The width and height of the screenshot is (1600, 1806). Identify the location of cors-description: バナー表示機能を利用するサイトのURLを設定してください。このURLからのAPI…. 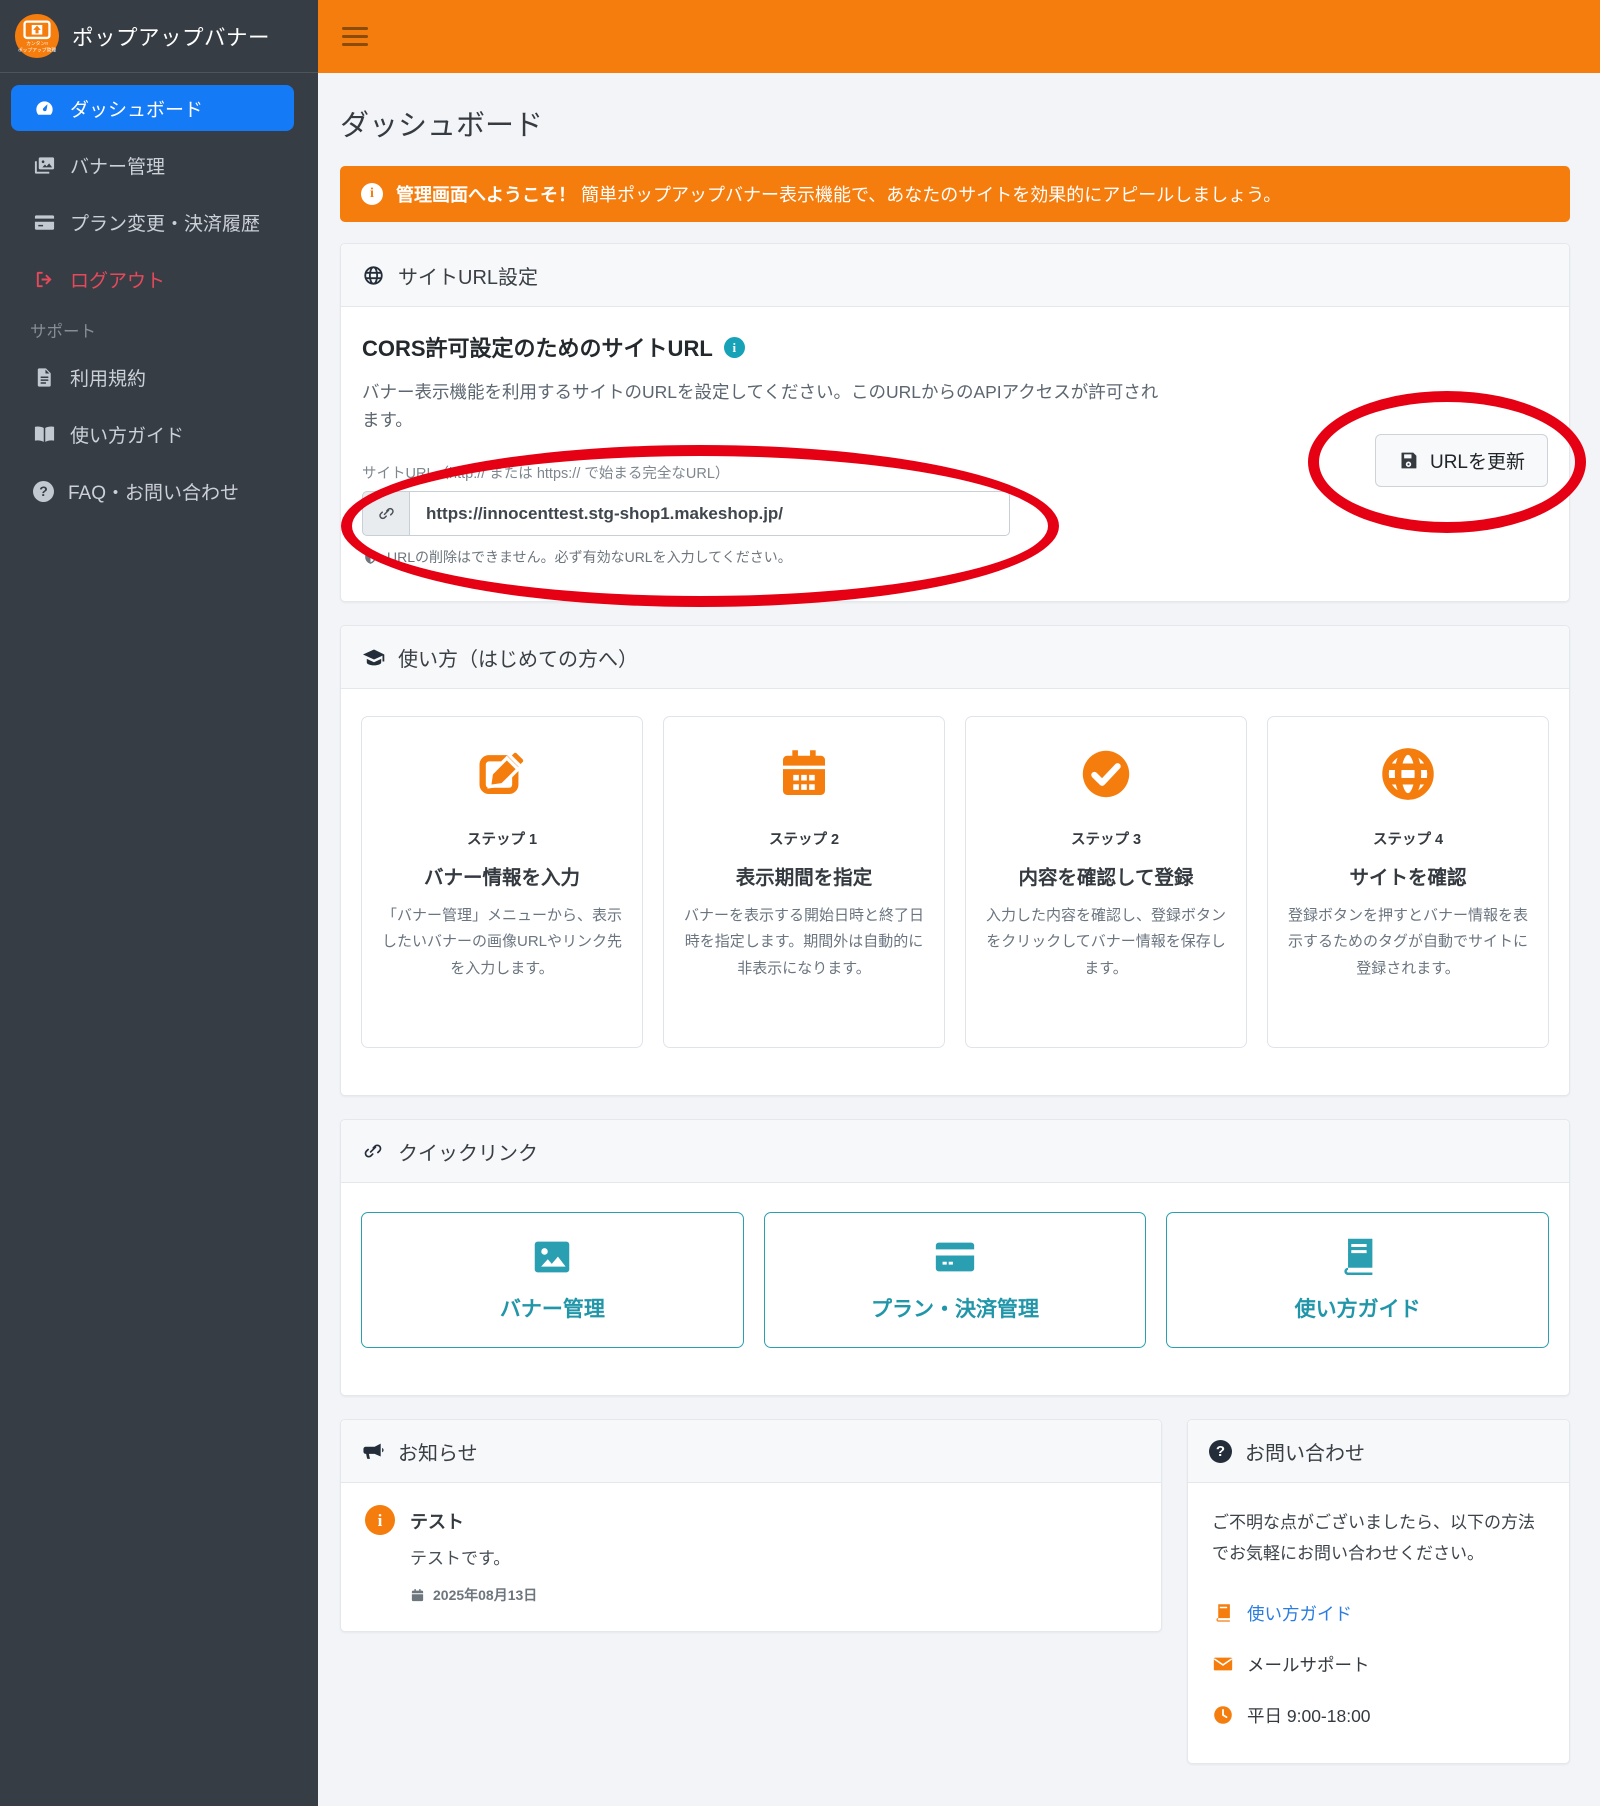
(760, 406).